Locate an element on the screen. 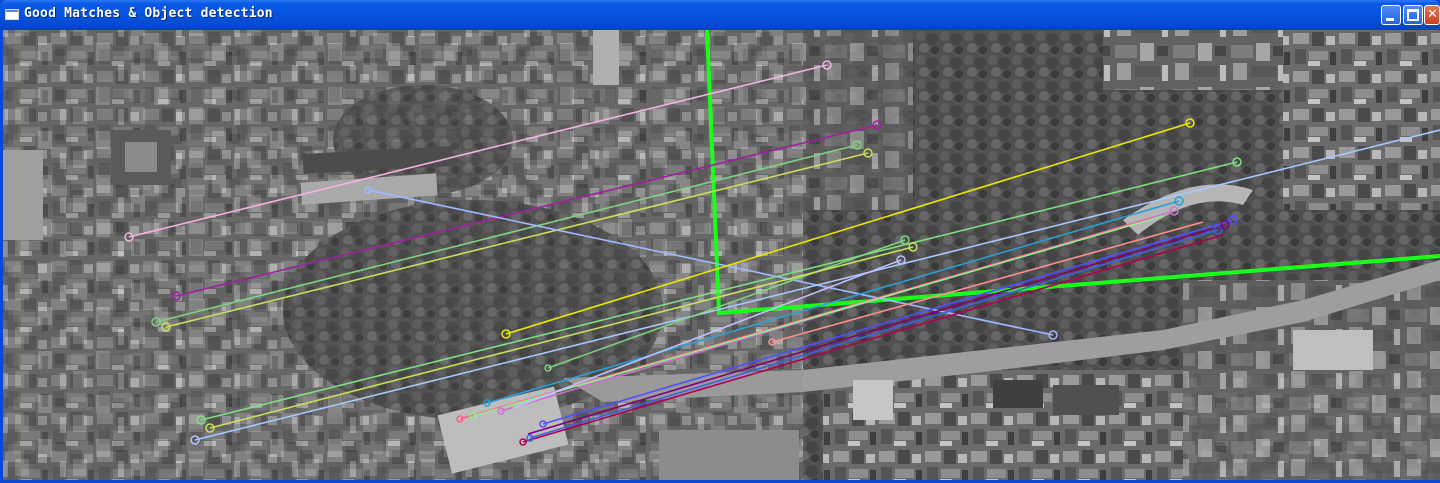  close-button: ✕ is located at coordinates (1432, 15).